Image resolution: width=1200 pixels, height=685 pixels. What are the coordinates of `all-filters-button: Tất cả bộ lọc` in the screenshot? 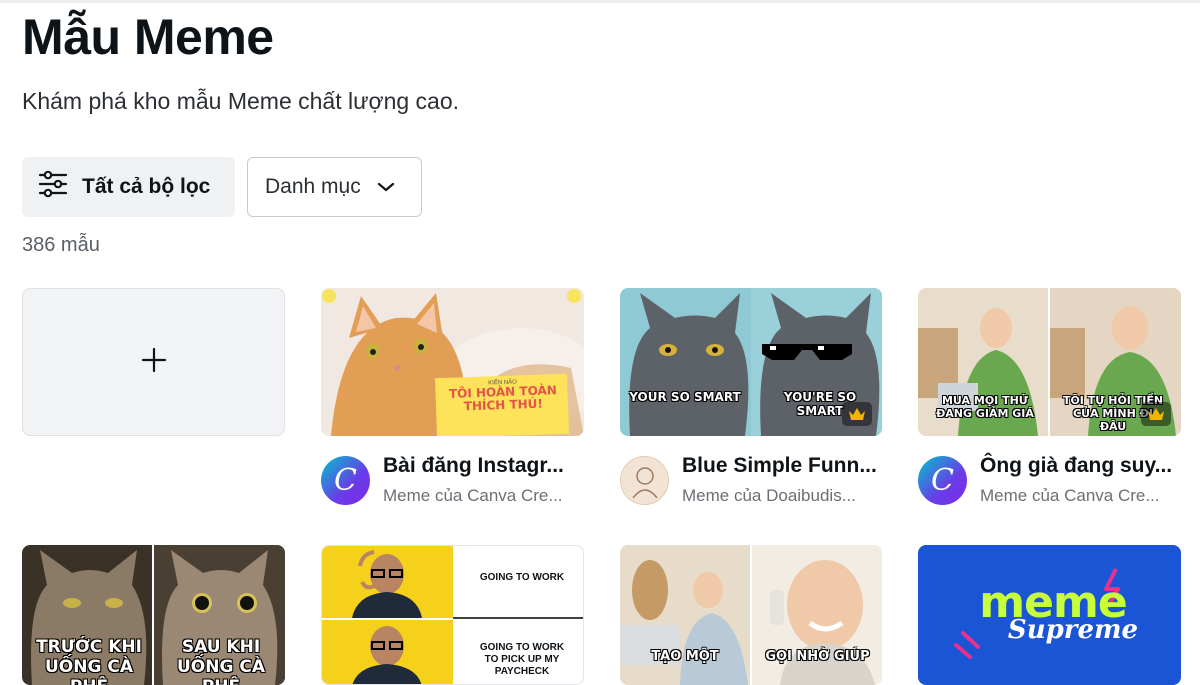 It's located at (128, 187).